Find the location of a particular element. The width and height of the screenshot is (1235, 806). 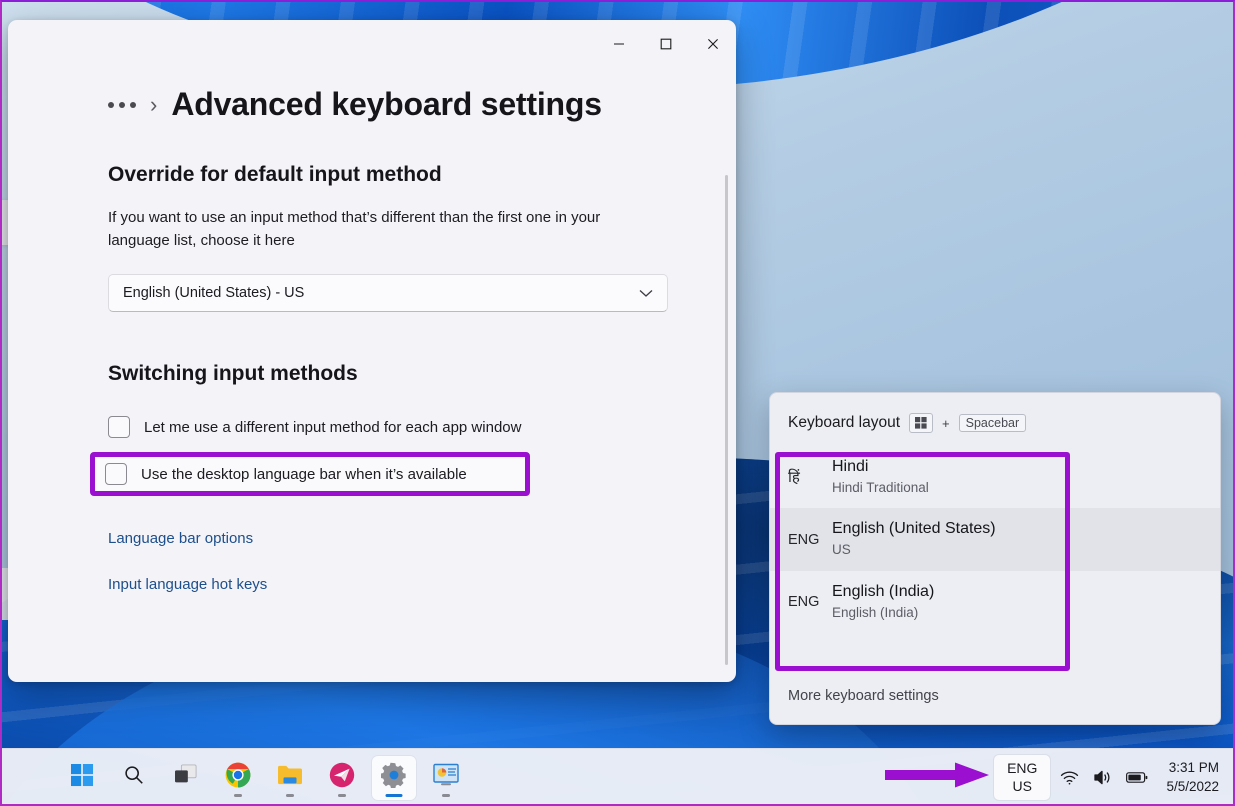

minimize-button is located at coordinates (618, 44).